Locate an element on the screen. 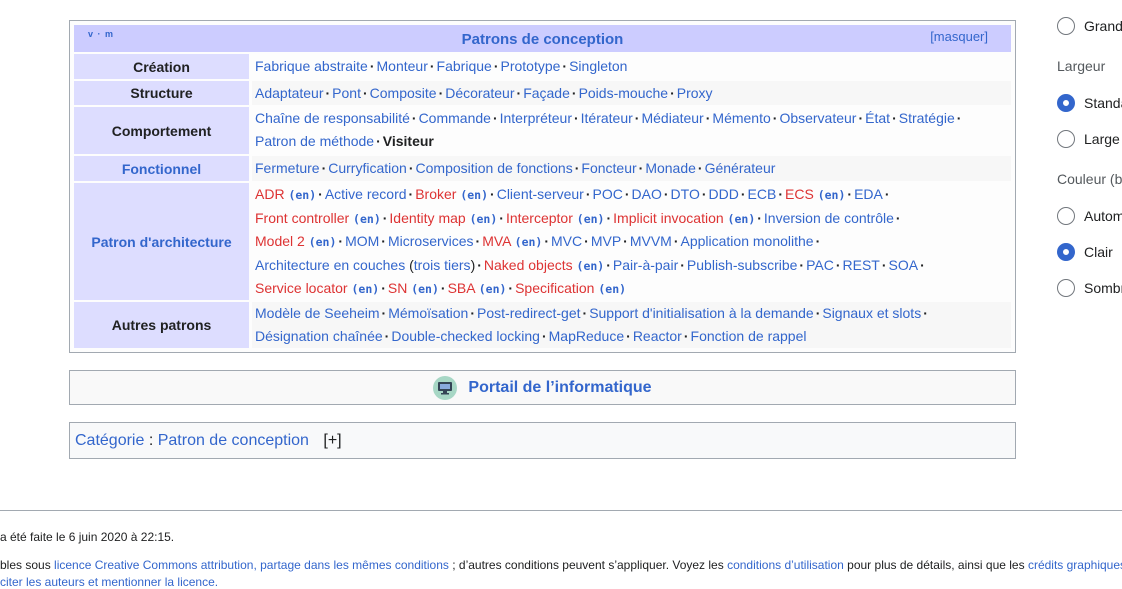 This screenshot has height=589, width=1122. link: Implicit invocation is located at coordinates (668, 218).